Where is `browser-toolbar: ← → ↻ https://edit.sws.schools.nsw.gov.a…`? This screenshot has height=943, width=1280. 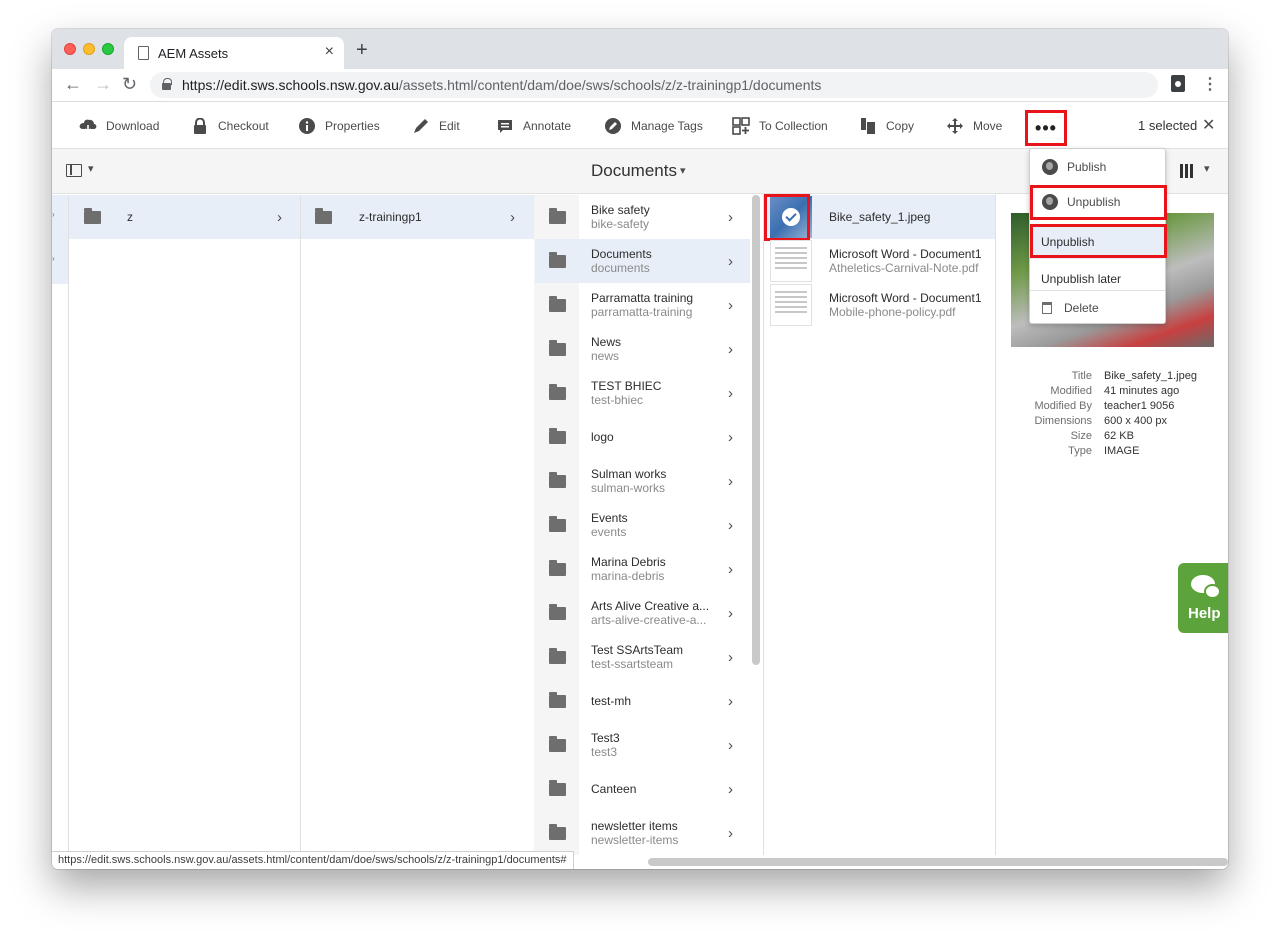 browser-toolbar: ← → ↻ https://edit.sws.schools.nsw.gov.a… is located at coordinates (640, 85).